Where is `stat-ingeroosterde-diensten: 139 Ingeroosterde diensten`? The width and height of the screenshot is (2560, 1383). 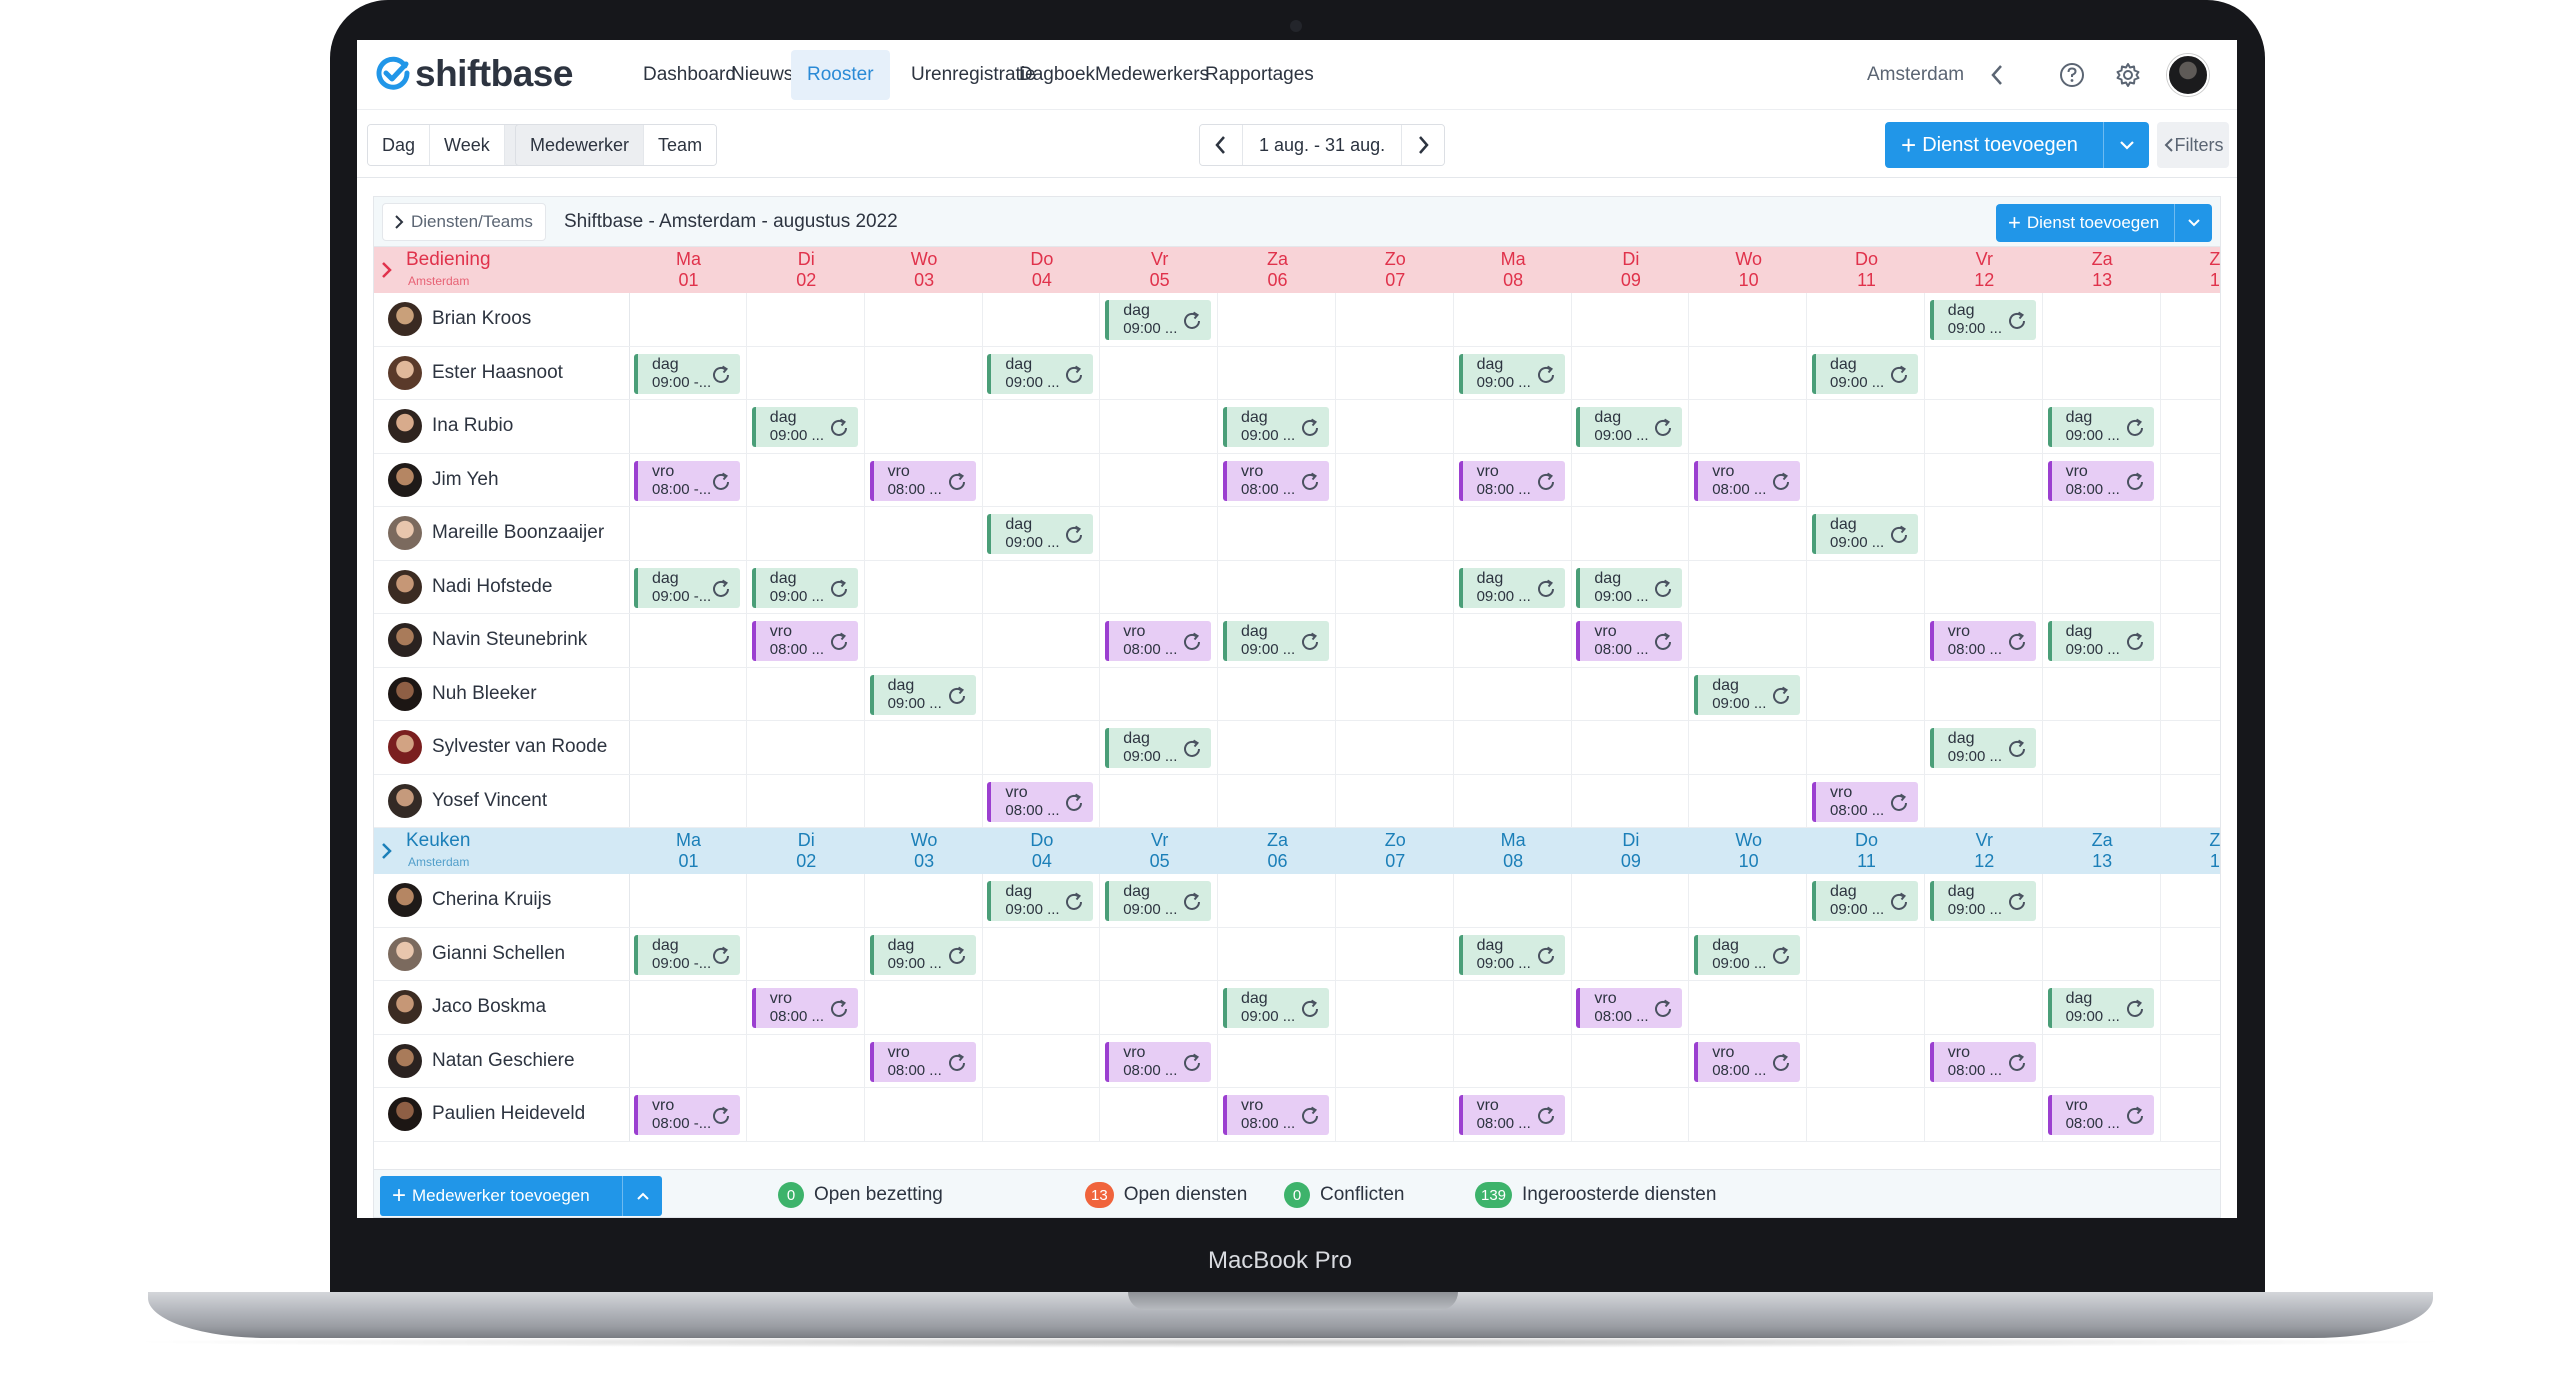
stat-ingeroosterde-diensten: 139 Ingeroosterde diensten is located at coordinates (1595, 1195).